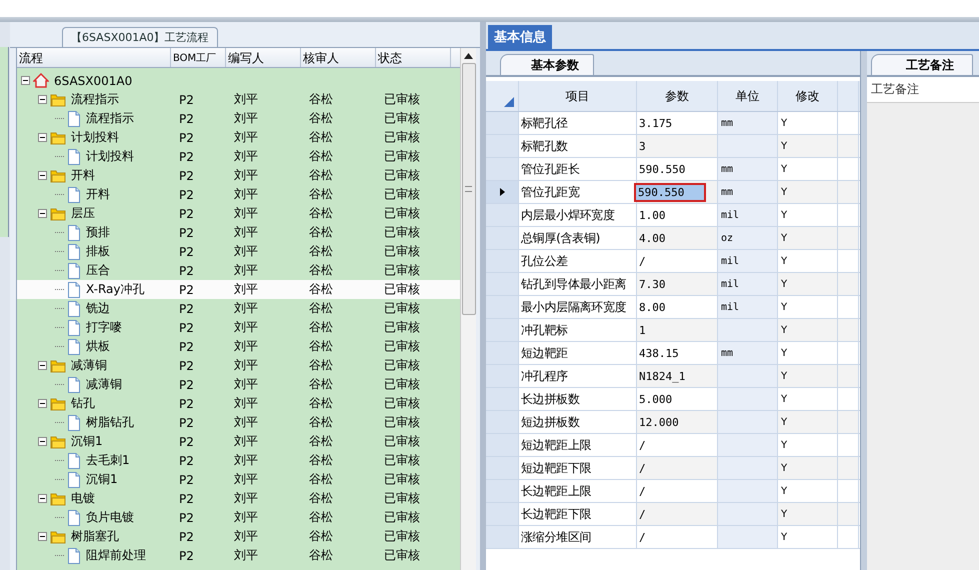  I want to click on tree-row: 树脂塞孔 P2 刘平 谷松 已审核, so click(238, 536).